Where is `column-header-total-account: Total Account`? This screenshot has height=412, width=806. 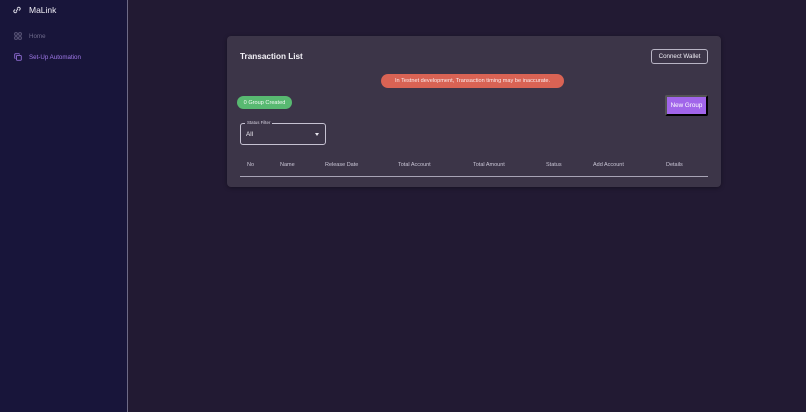 column-header-total-account: Total Account is located at coordinates (414, 165).